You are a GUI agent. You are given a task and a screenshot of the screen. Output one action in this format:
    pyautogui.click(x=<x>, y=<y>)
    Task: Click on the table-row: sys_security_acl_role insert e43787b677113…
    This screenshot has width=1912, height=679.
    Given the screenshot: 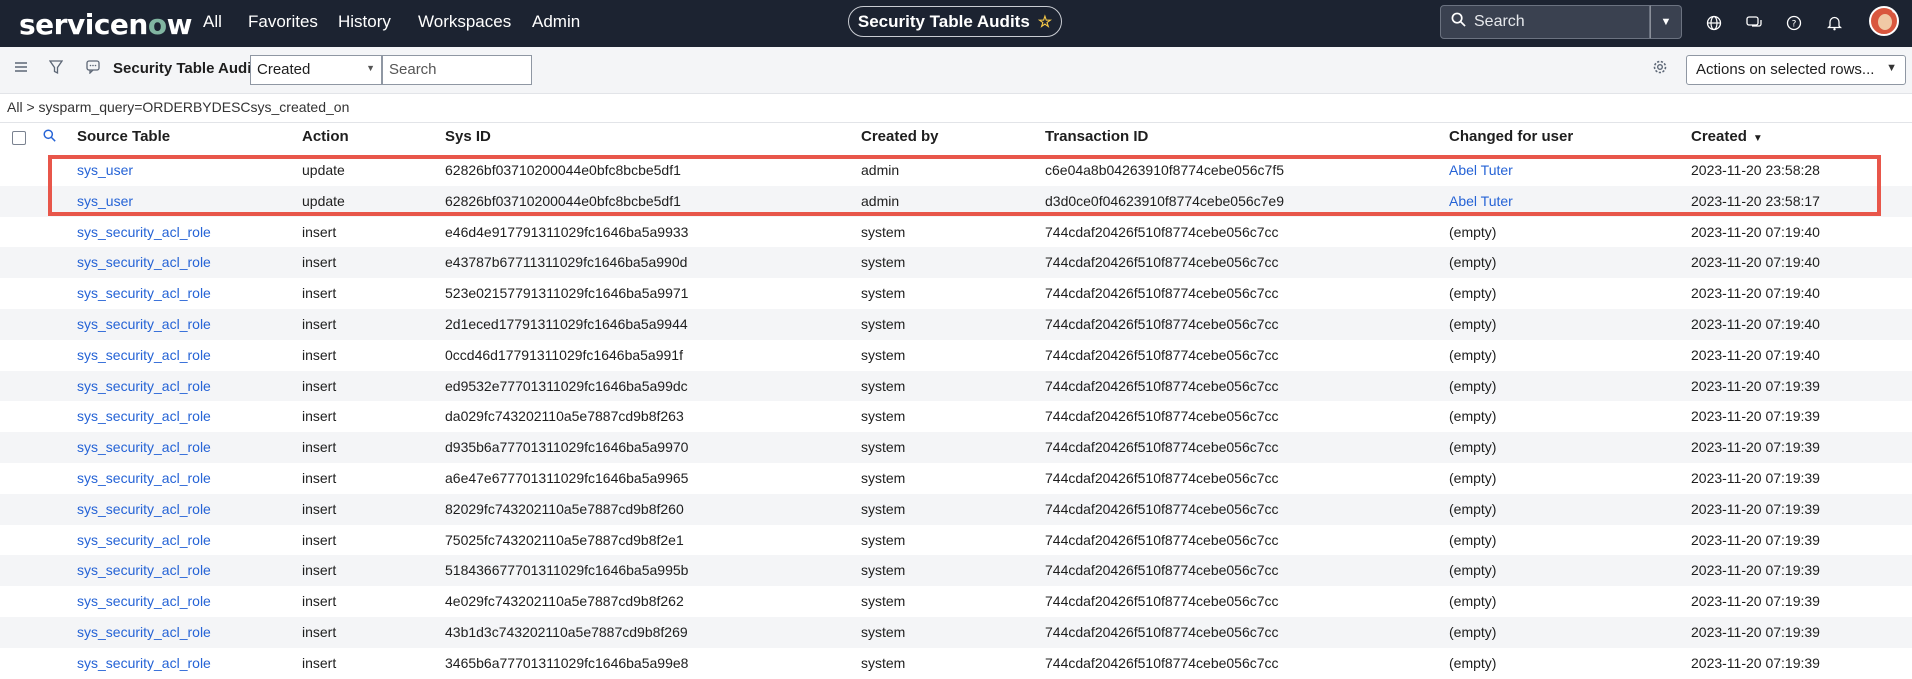 What is the action you would take?
    pyautogui.click(x=956, y=263)
    